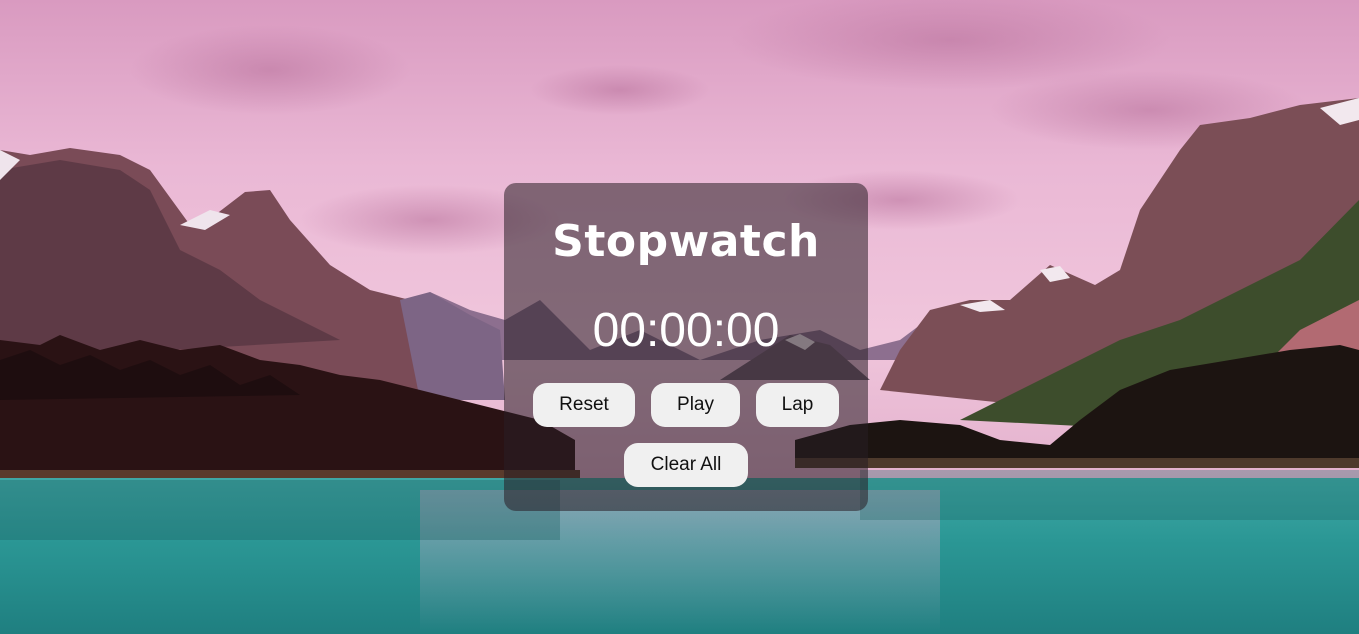 This screenshot has height=634, width=1359. Describe the element at coordinates (695, 405) in the screenshot. I see `play-button: Play` at that location.